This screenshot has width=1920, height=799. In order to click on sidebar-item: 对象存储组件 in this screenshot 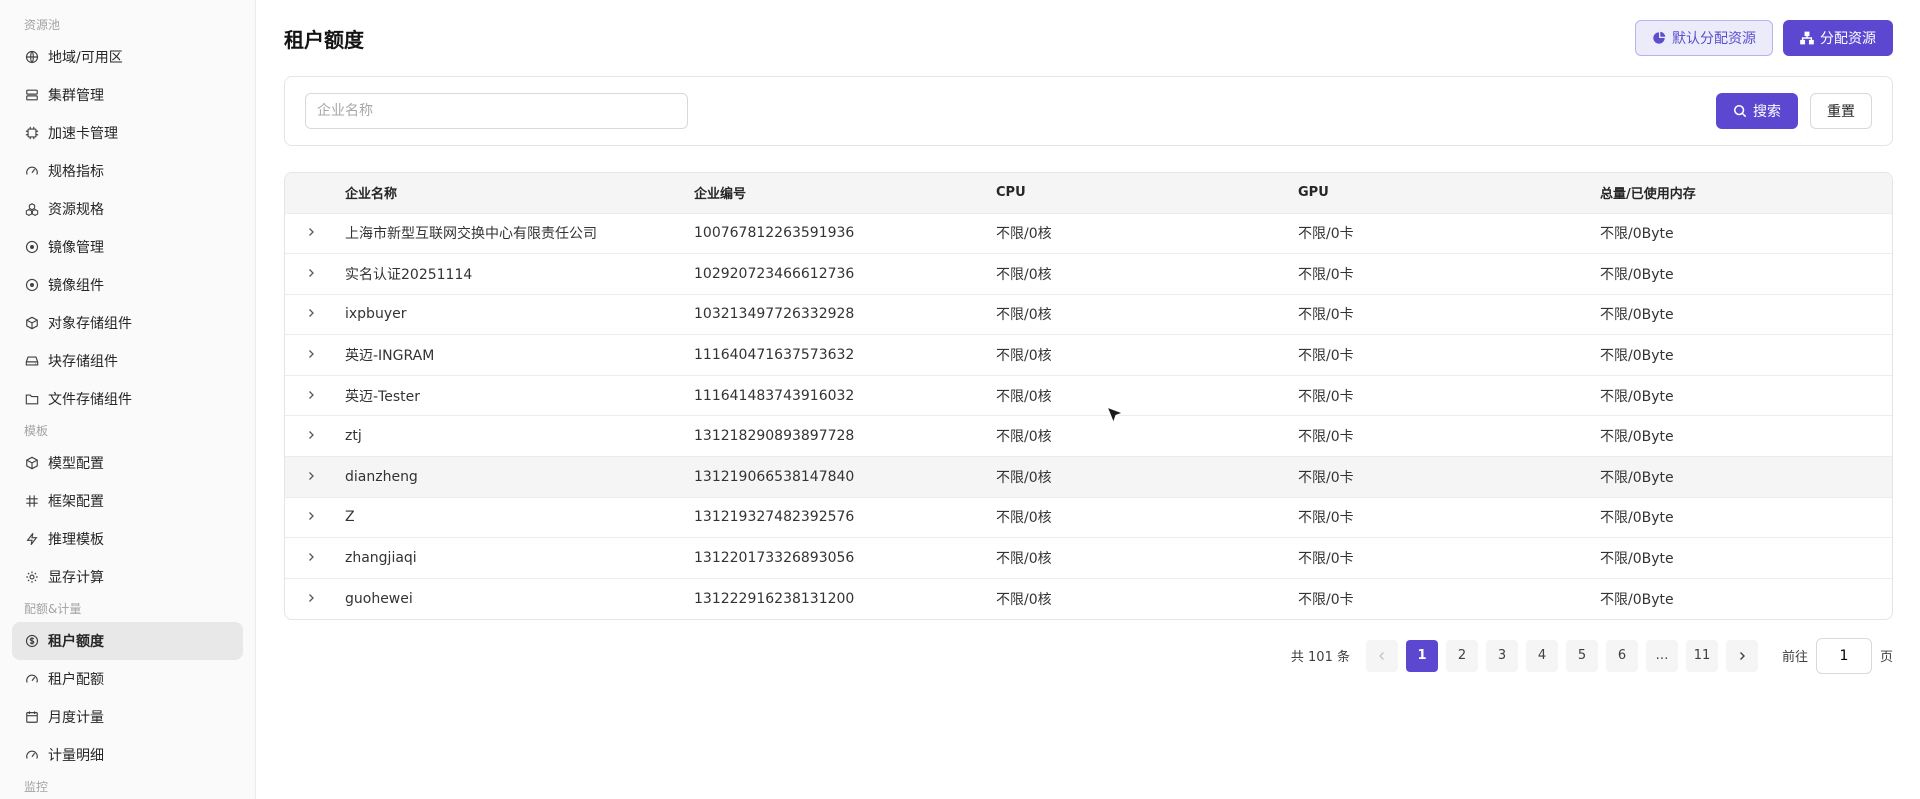, I will do `click(127, 323)`.